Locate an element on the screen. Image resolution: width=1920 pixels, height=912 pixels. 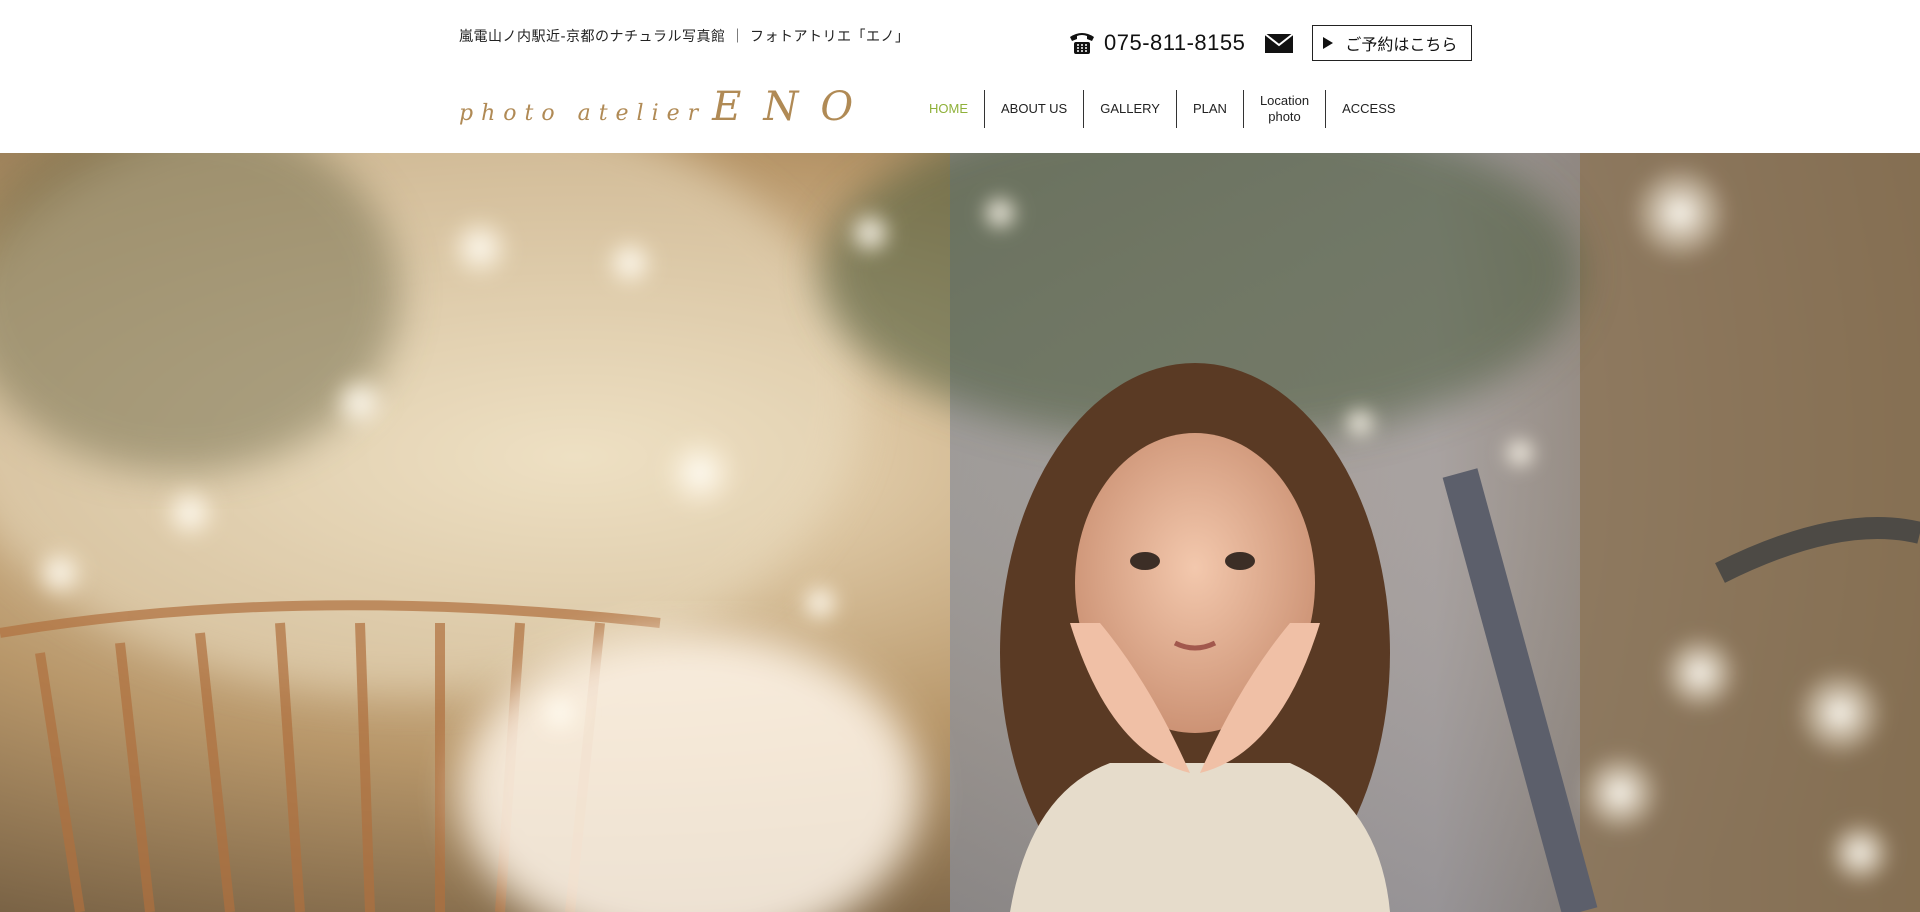
contact-bar: 075-811-8155 ご予約はこちら is located at coordinates (1270, 43).